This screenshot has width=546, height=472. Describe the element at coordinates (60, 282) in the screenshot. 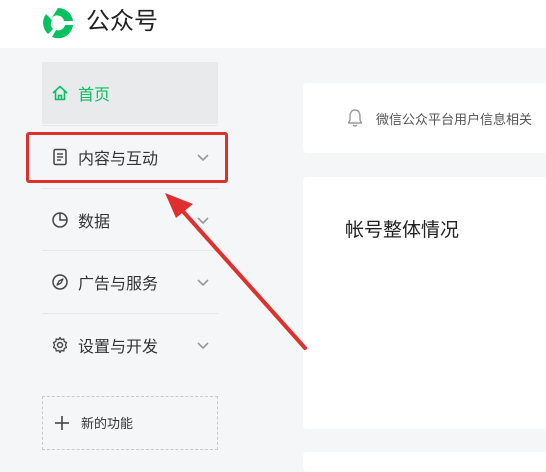

I see `compass-icon` at that location.